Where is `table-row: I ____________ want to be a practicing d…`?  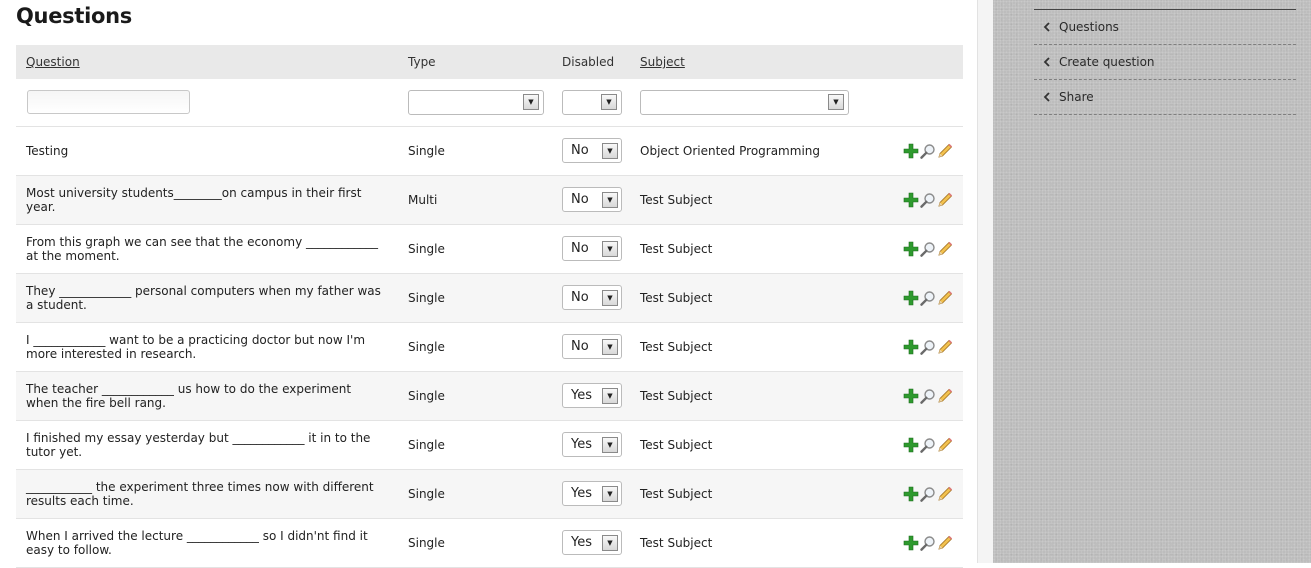 table-row: I ____________ want to be a practicing d… is located at coordinates (489, 347).